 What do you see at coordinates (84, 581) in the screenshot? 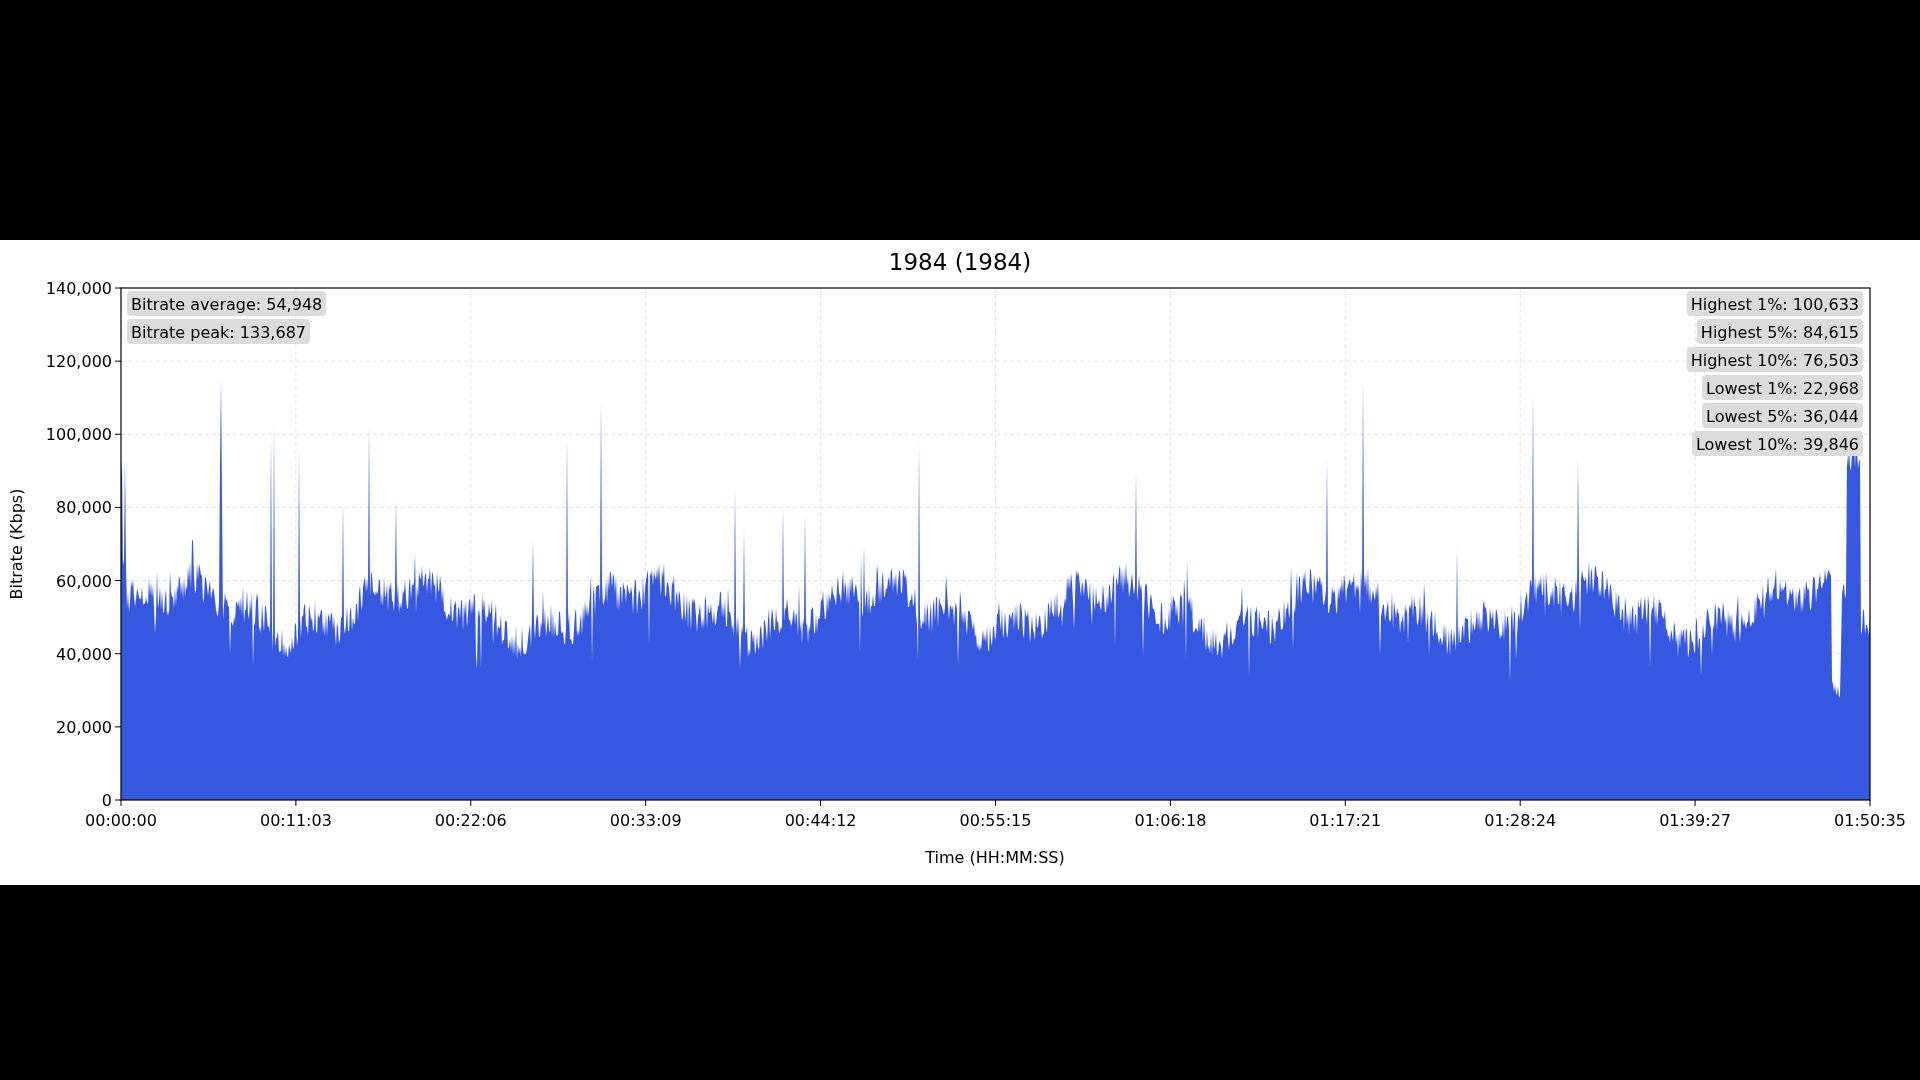
I see `y-tick-label: 60,000` at bounding box center [84, 581].